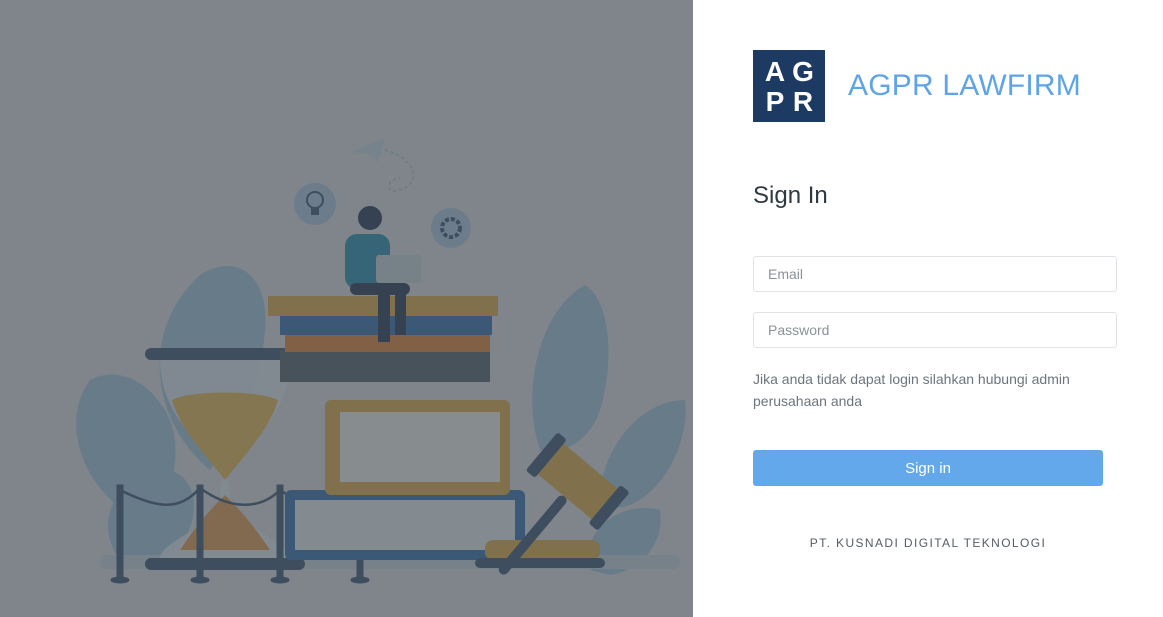  What do you see at coordinates (775, 101) in the screenshot?
I see `logo-letter: P` at bounding box center [775, 101].